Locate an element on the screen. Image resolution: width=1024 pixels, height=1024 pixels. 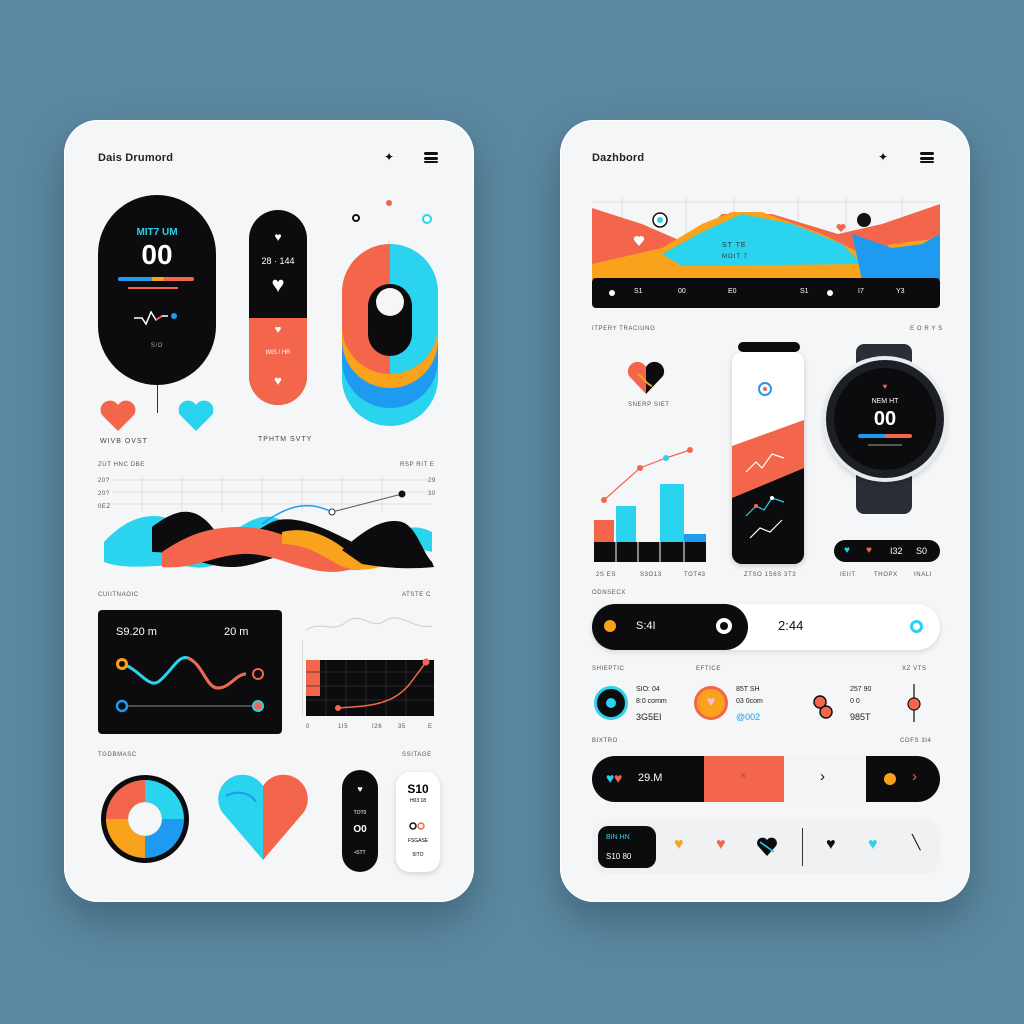
donut-chart is located at coordinates (145, 819).